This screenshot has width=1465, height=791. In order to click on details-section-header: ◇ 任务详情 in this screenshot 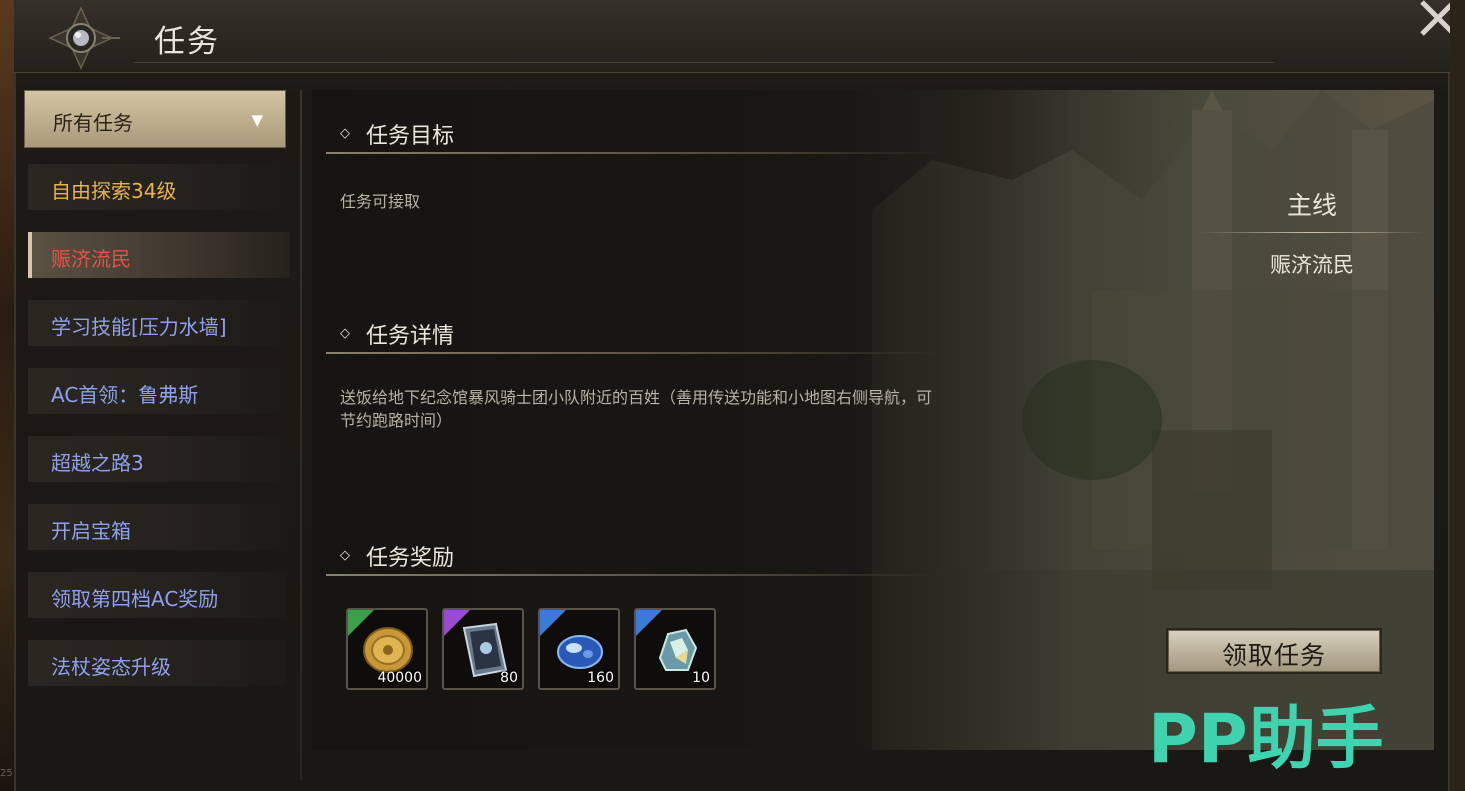, I will do `click(636, 334)`.